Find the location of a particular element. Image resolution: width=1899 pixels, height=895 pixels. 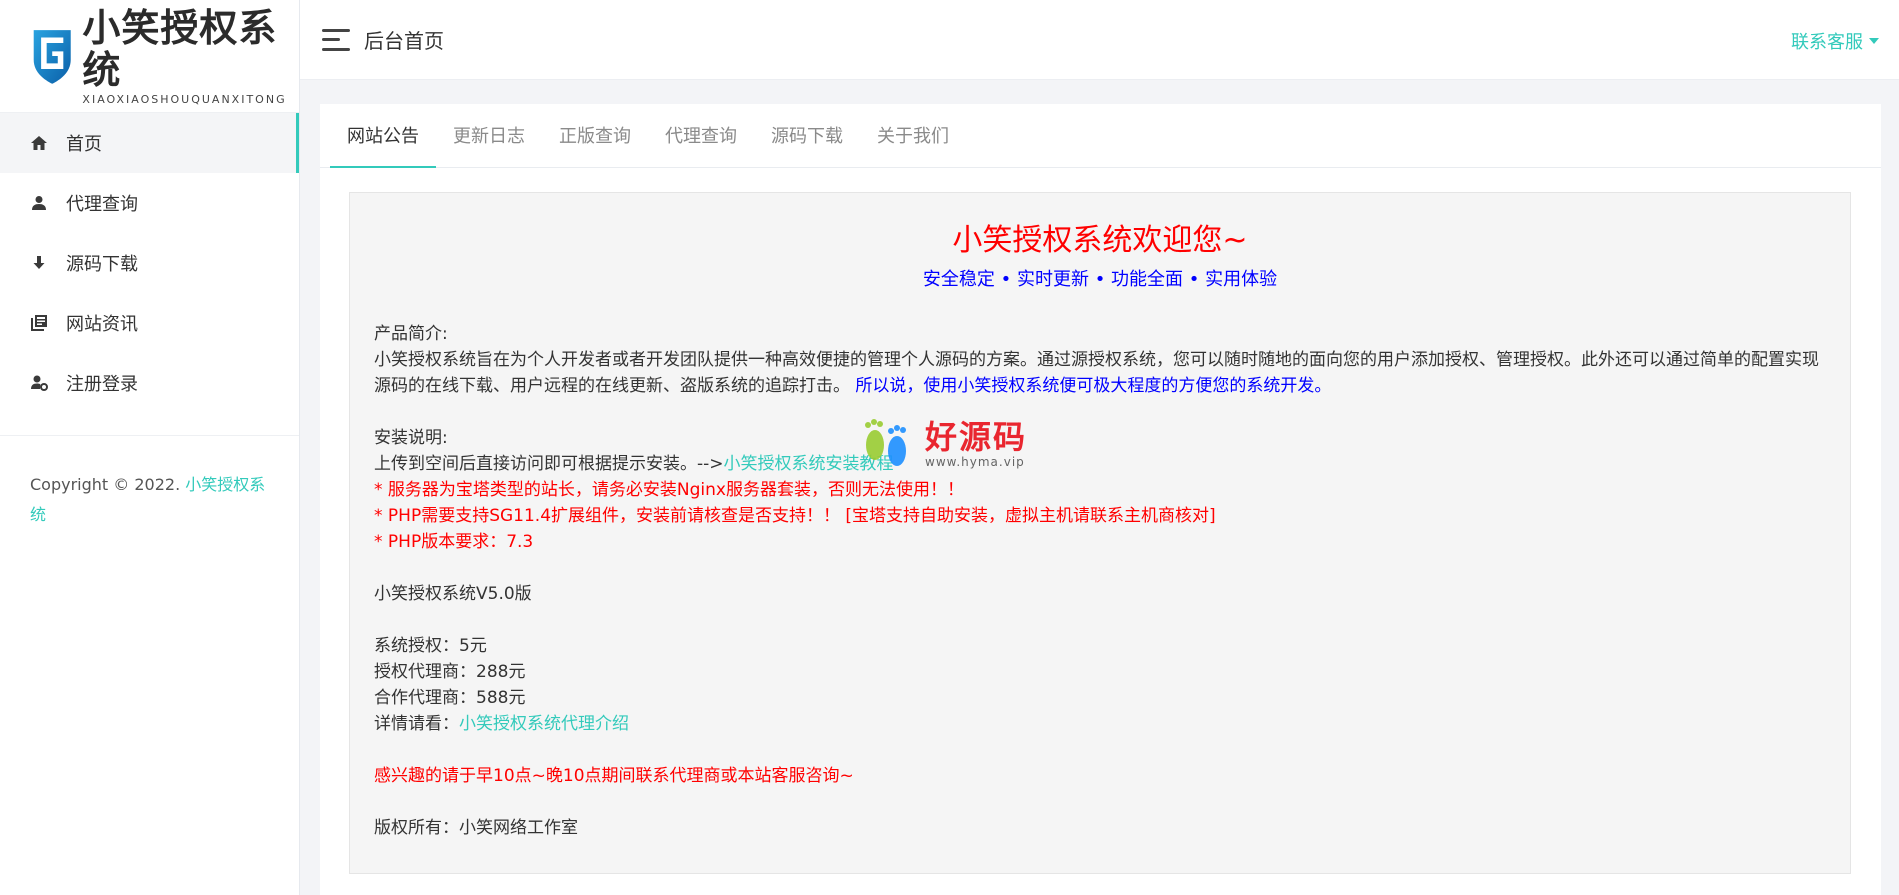

warning-nginx: * 服务器为宝塔类型的站长，请务必安装Nginx服务器套装，否则无法使用！！ is located at coordinates (669, 490).